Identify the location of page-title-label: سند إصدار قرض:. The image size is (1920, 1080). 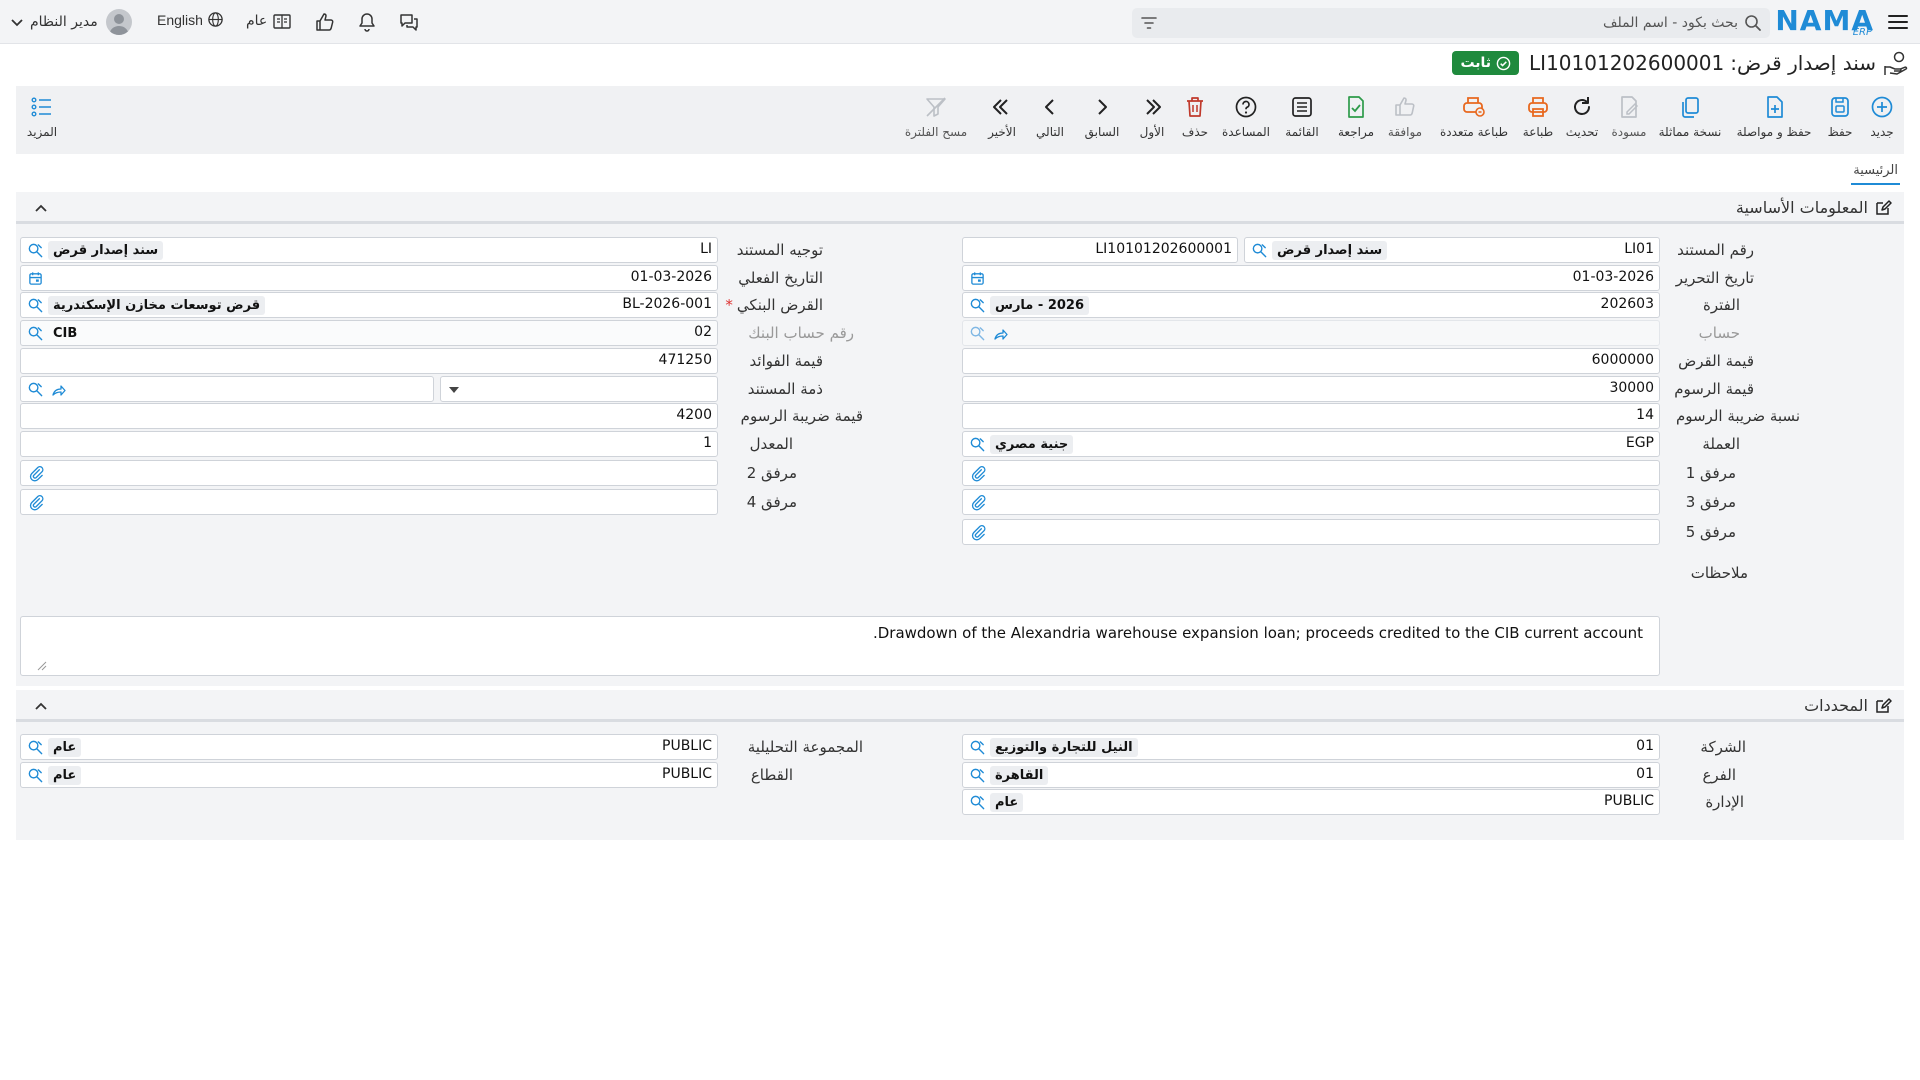
(1803, 63).